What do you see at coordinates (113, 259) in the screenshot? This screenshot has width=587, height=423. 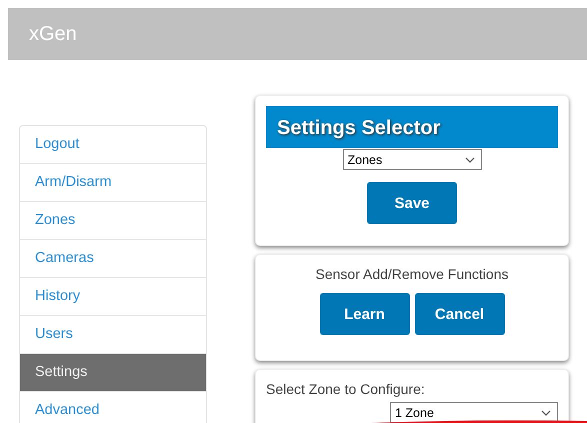 I see `sidebar-item: Cameras` at bounding box center [113, 259].